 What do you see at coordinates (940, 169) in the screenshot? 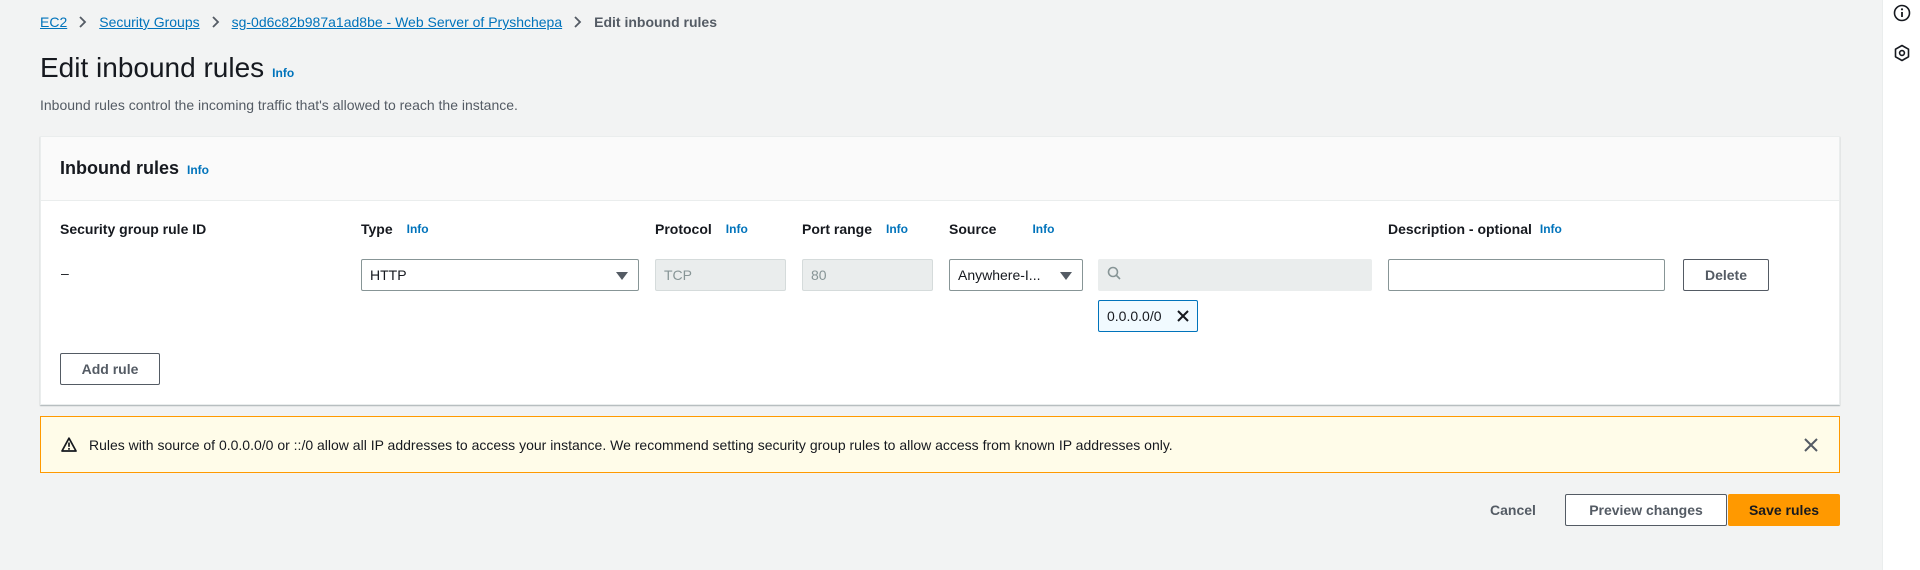
I see `panel-header: Inbound rules Info` at bounding box center [940, 169].